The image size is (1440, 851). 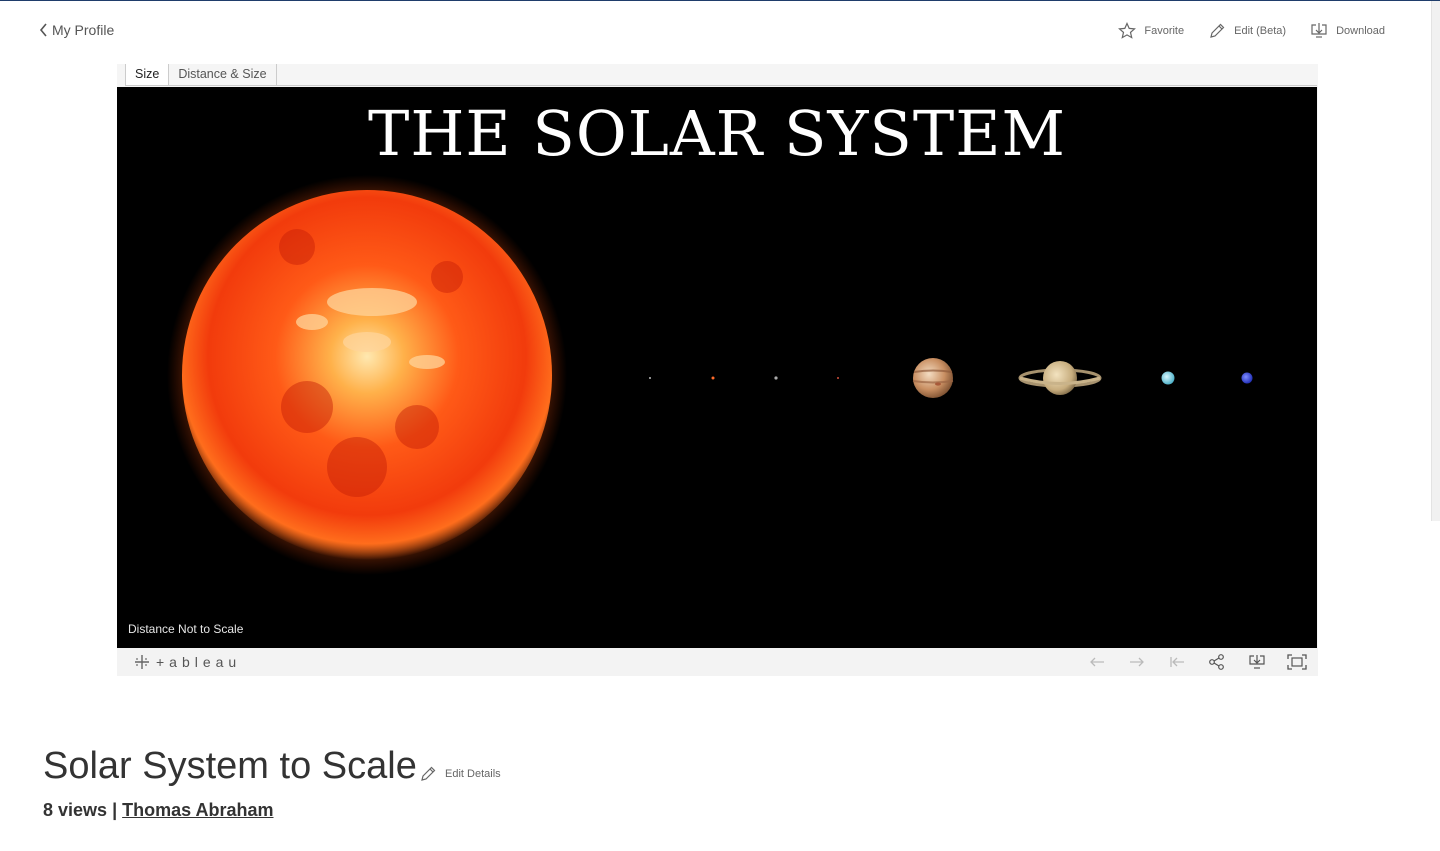 I want to click on edit-details-button: Edit Details, so click(x=460, y=774).